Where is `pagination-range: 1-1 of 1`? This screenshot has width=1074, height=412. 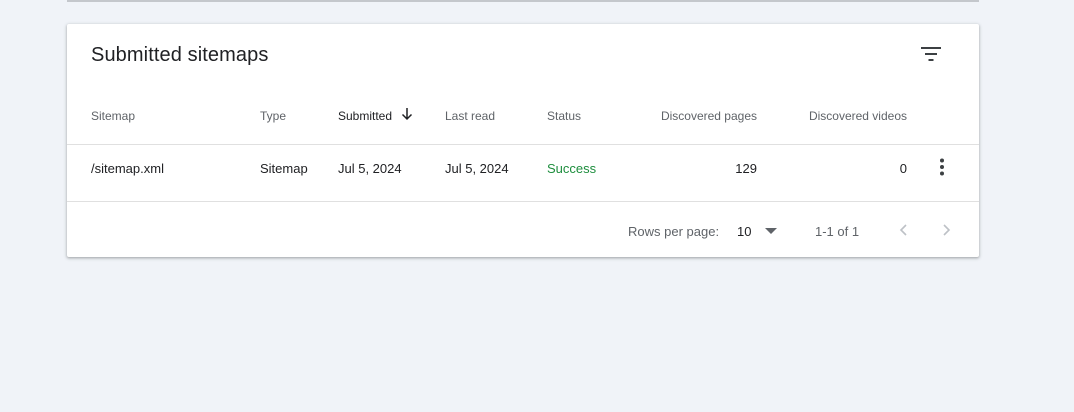
pagination-range: 1-1 of 1 is located at coordinates (837, 231).